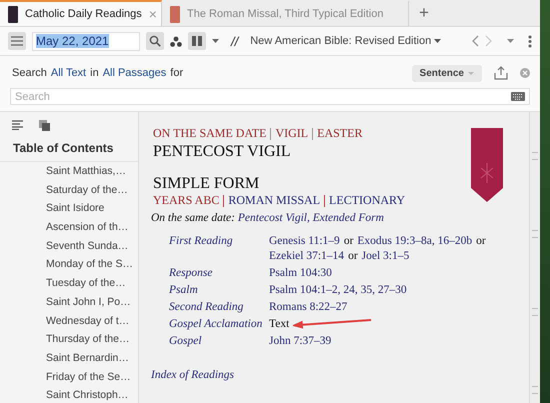 The image size is (550, 403). What do you see at coordinates (209, 133) in the screenshot?
I see `category-link: ON THE SAME DATE` at bounding box center [209, 133].